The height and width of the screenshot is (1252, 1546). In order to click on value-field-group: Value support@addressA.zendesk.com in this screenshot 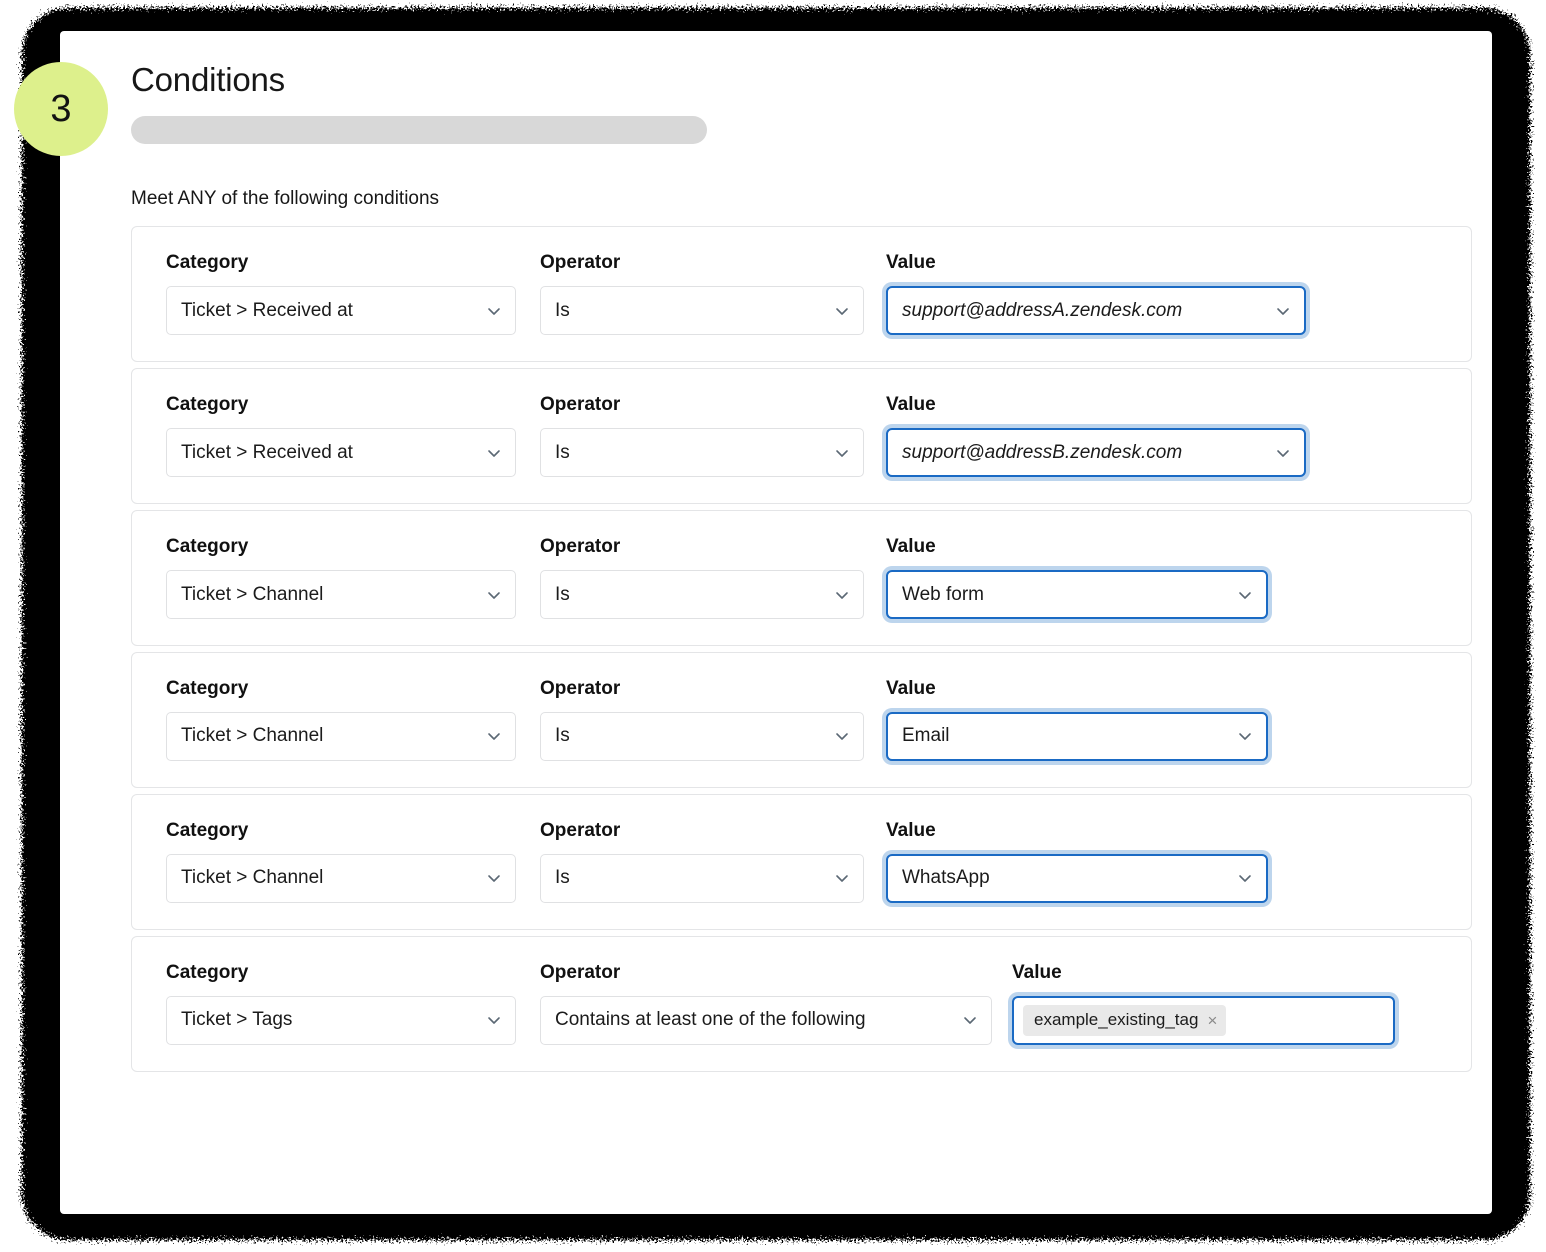, I will do `click(1096, 294)`.